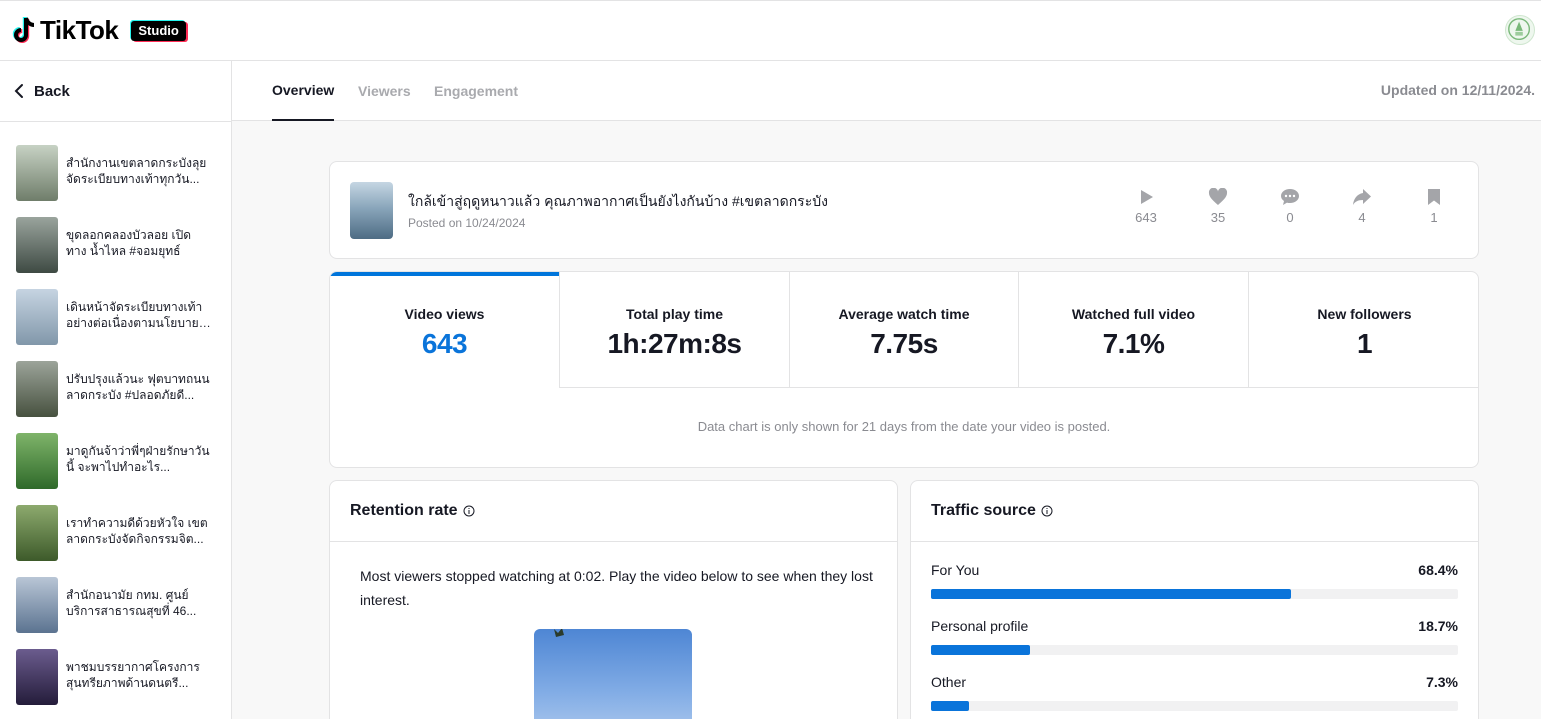  What do you see at coordinates (613, 674) in the screenshot?
I see `retention-video-player` at bounding box center [613, 674].